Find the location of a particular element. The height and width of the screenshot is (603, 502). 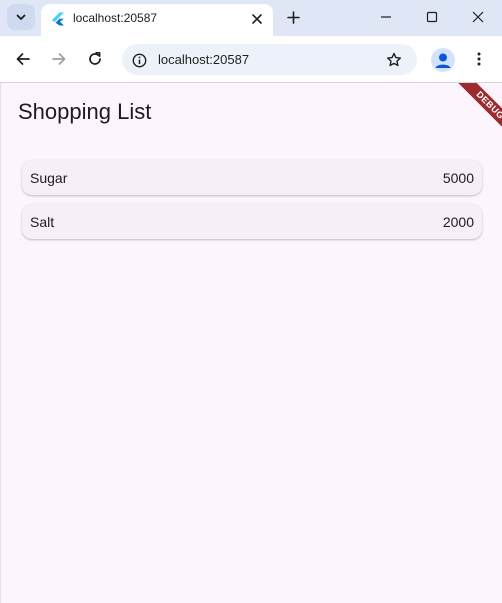

item-name: Sugar is located at coordinates (49, 178).